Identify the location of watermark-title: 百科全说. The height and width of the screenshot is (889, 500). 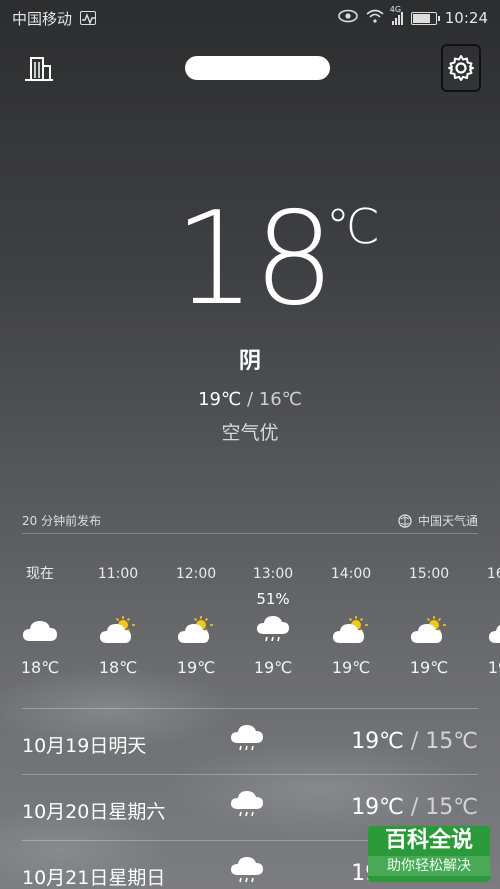
(428, 840).